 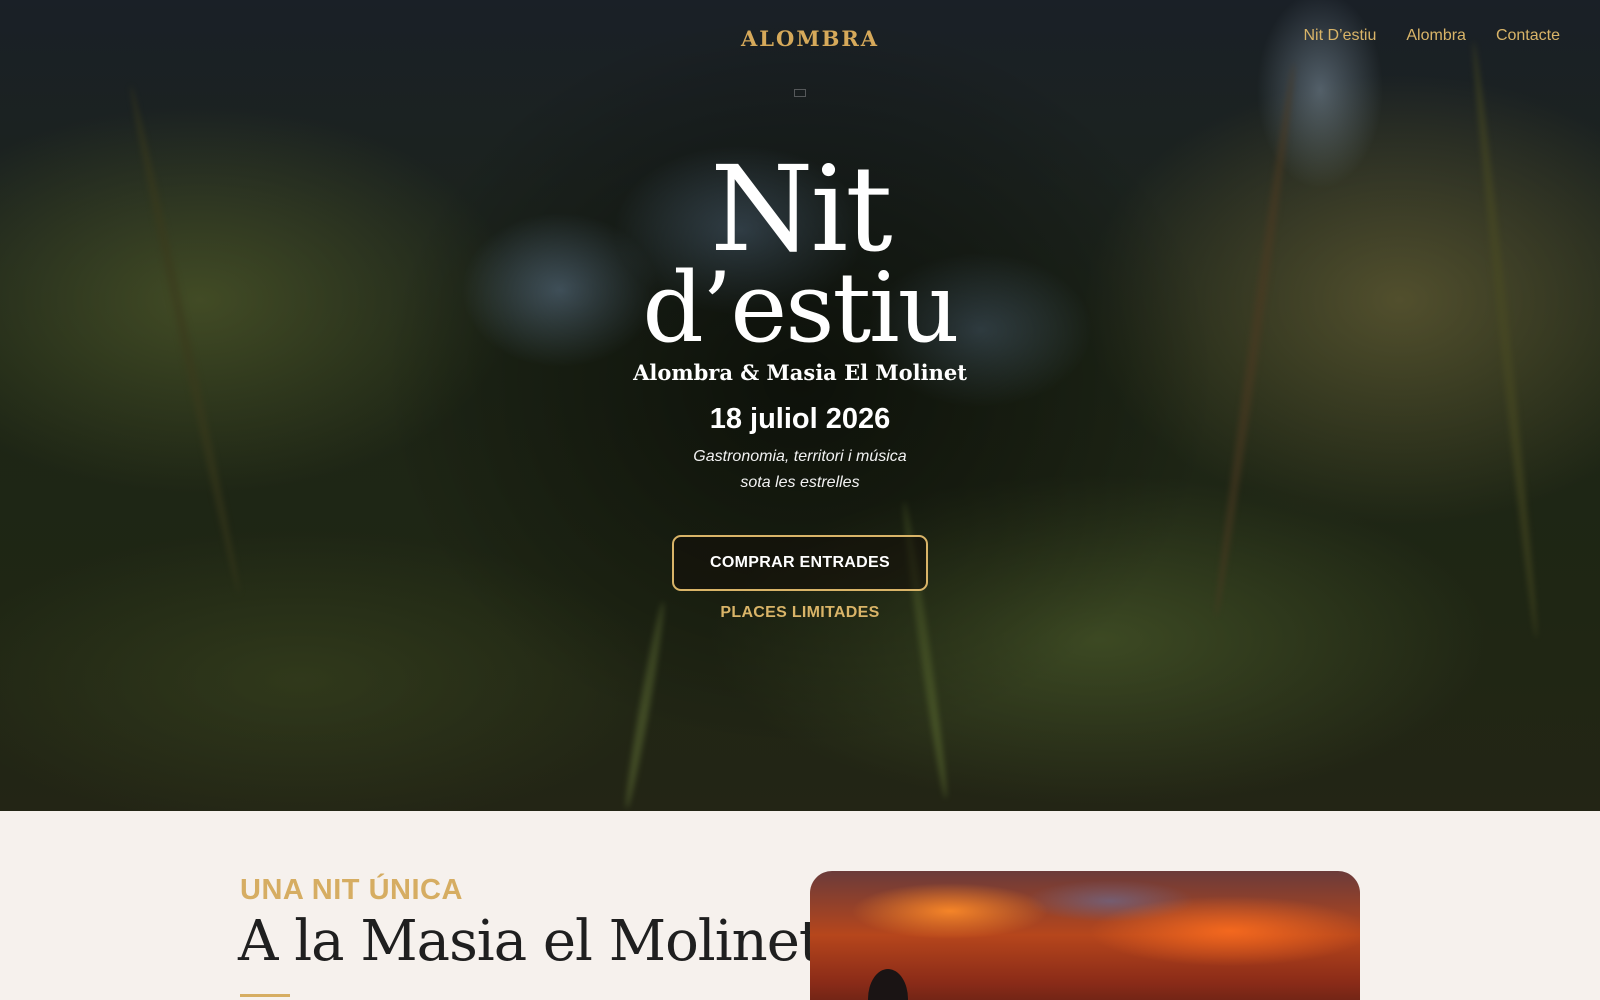 I want to click on event-date: 18 juliol 2026, so click(x=800, y=419).